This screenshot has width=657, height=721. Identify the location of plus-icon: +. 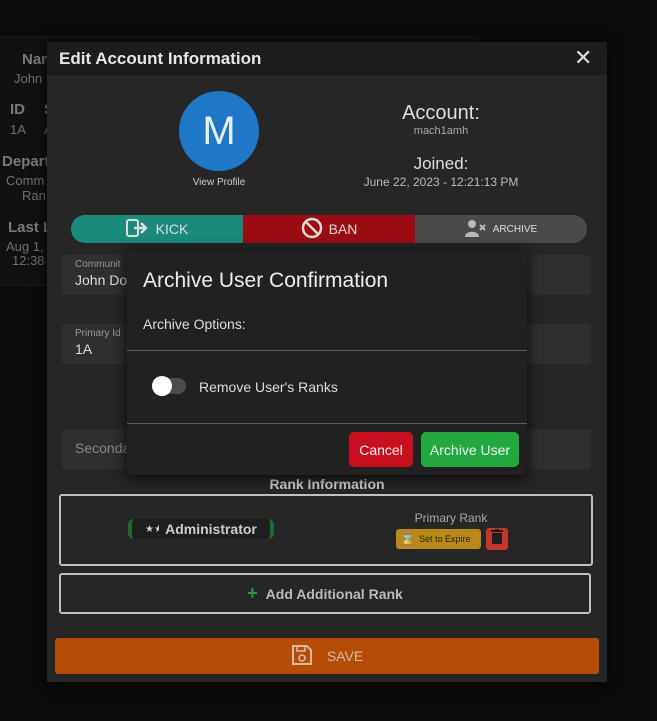
(252, 593).